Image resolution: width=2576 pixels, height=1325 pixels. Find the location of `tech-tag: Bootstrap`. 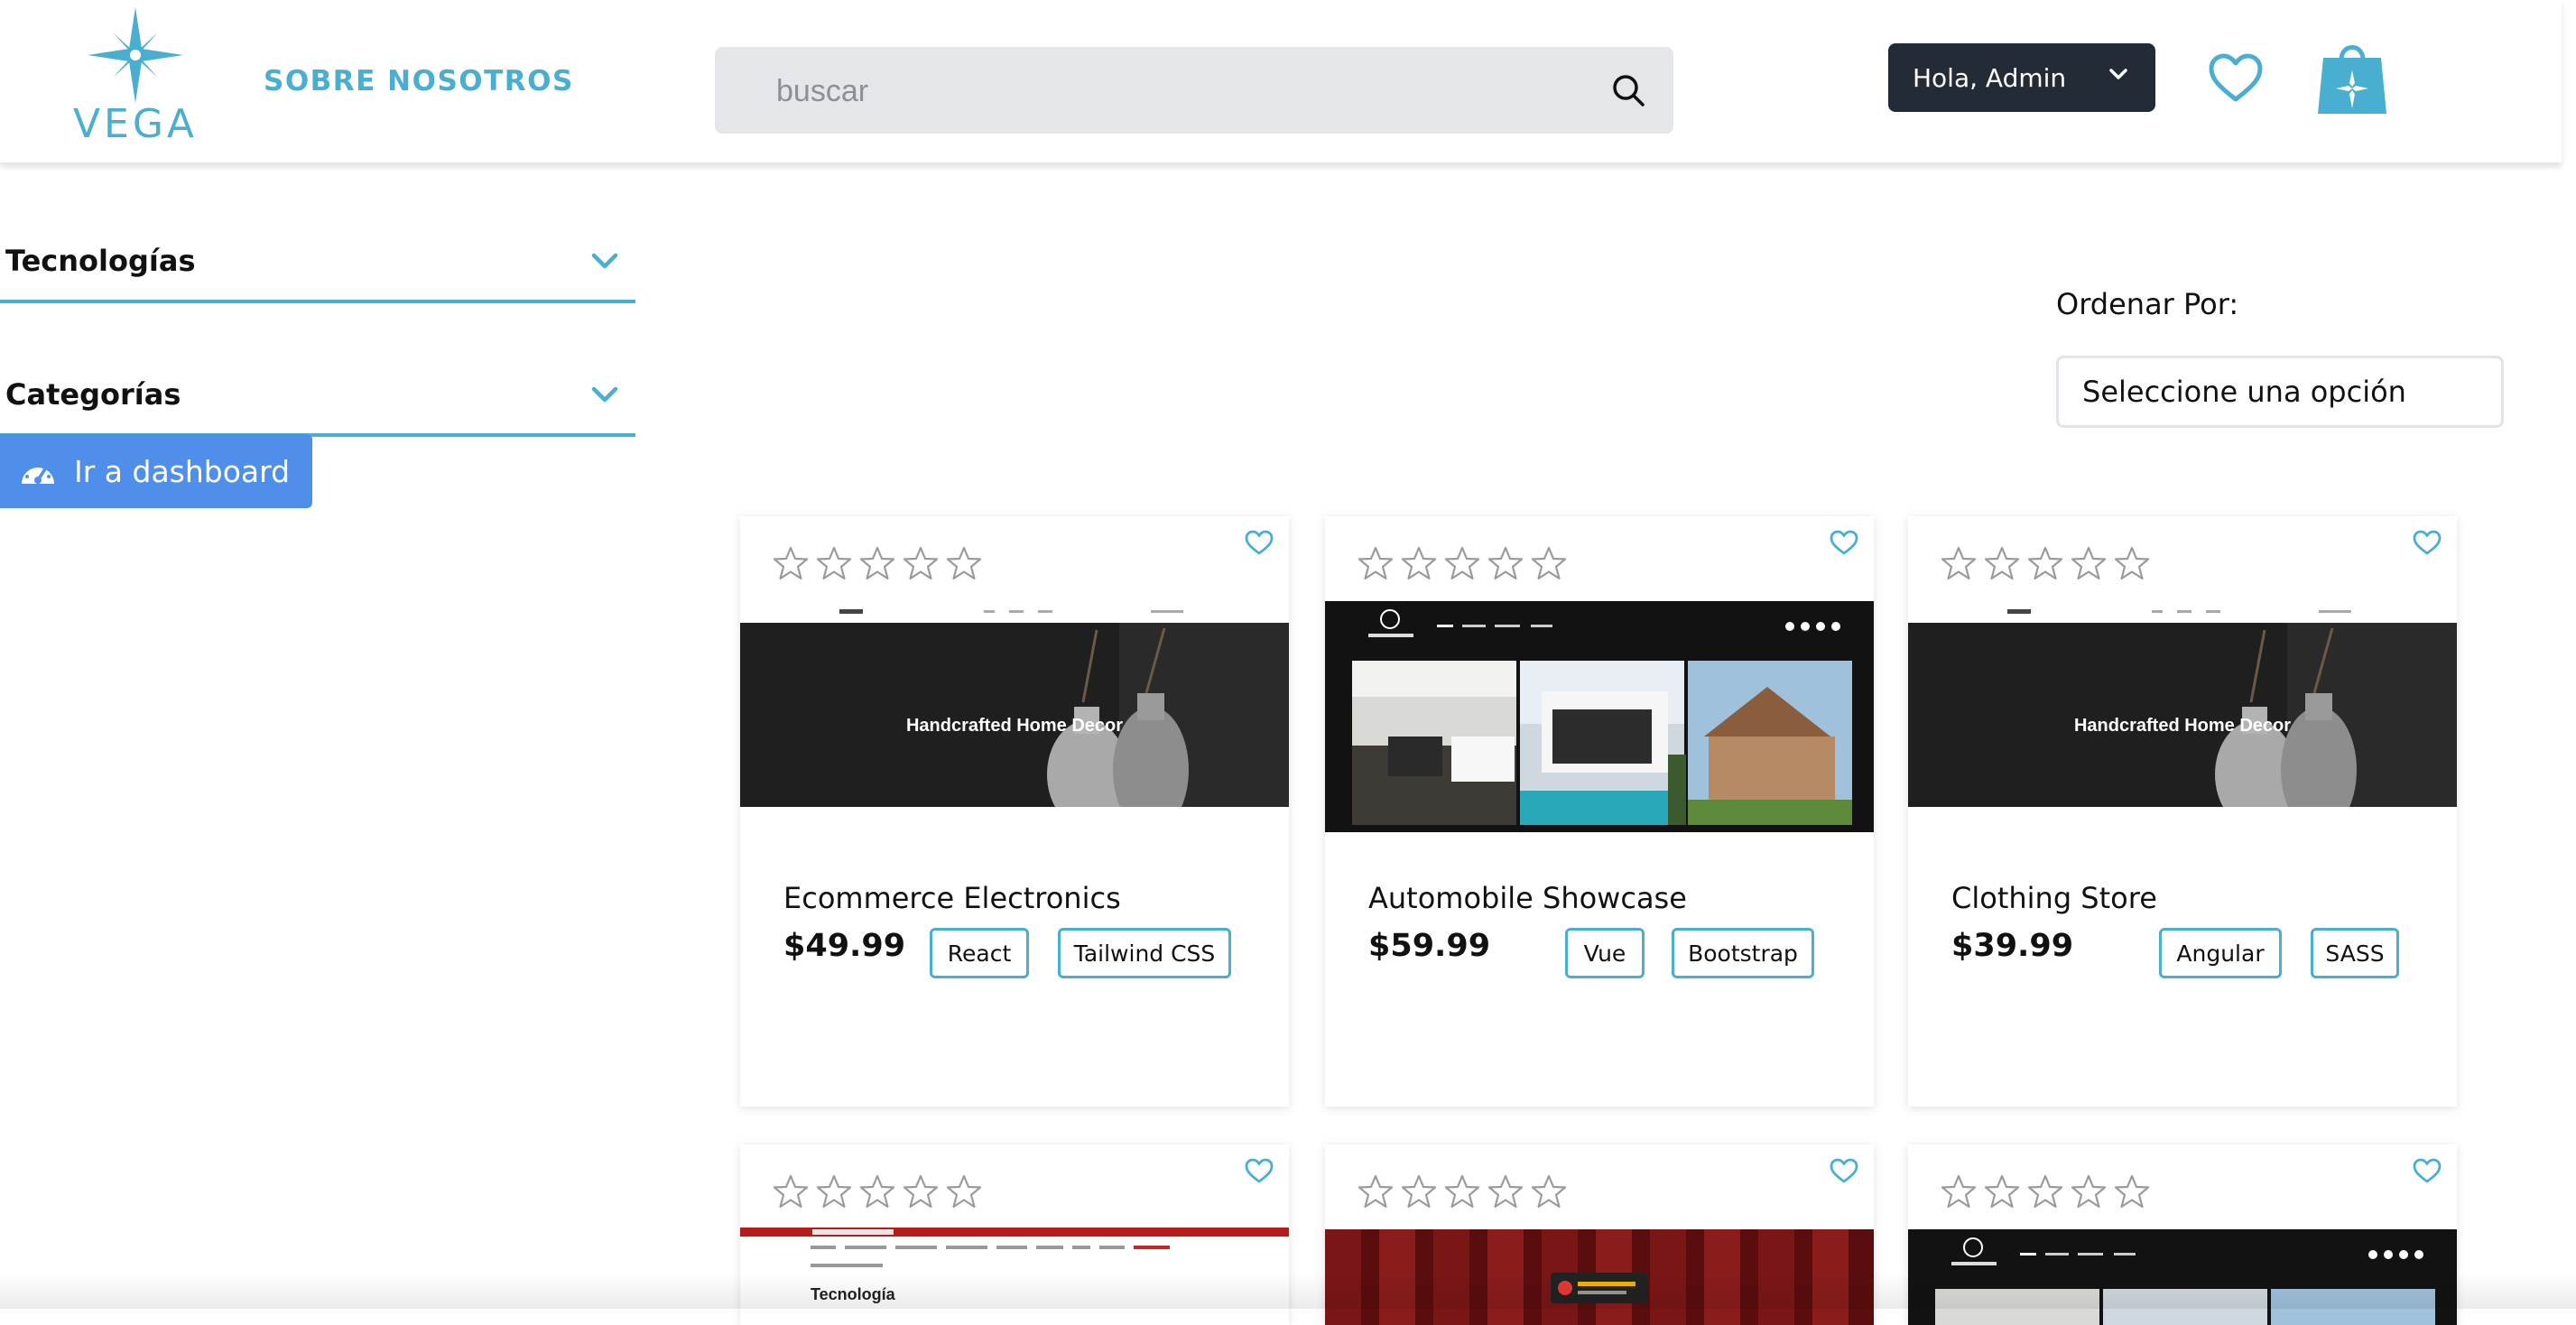

tech-tag: Bootstrap is located at coordinates (1743, 953).